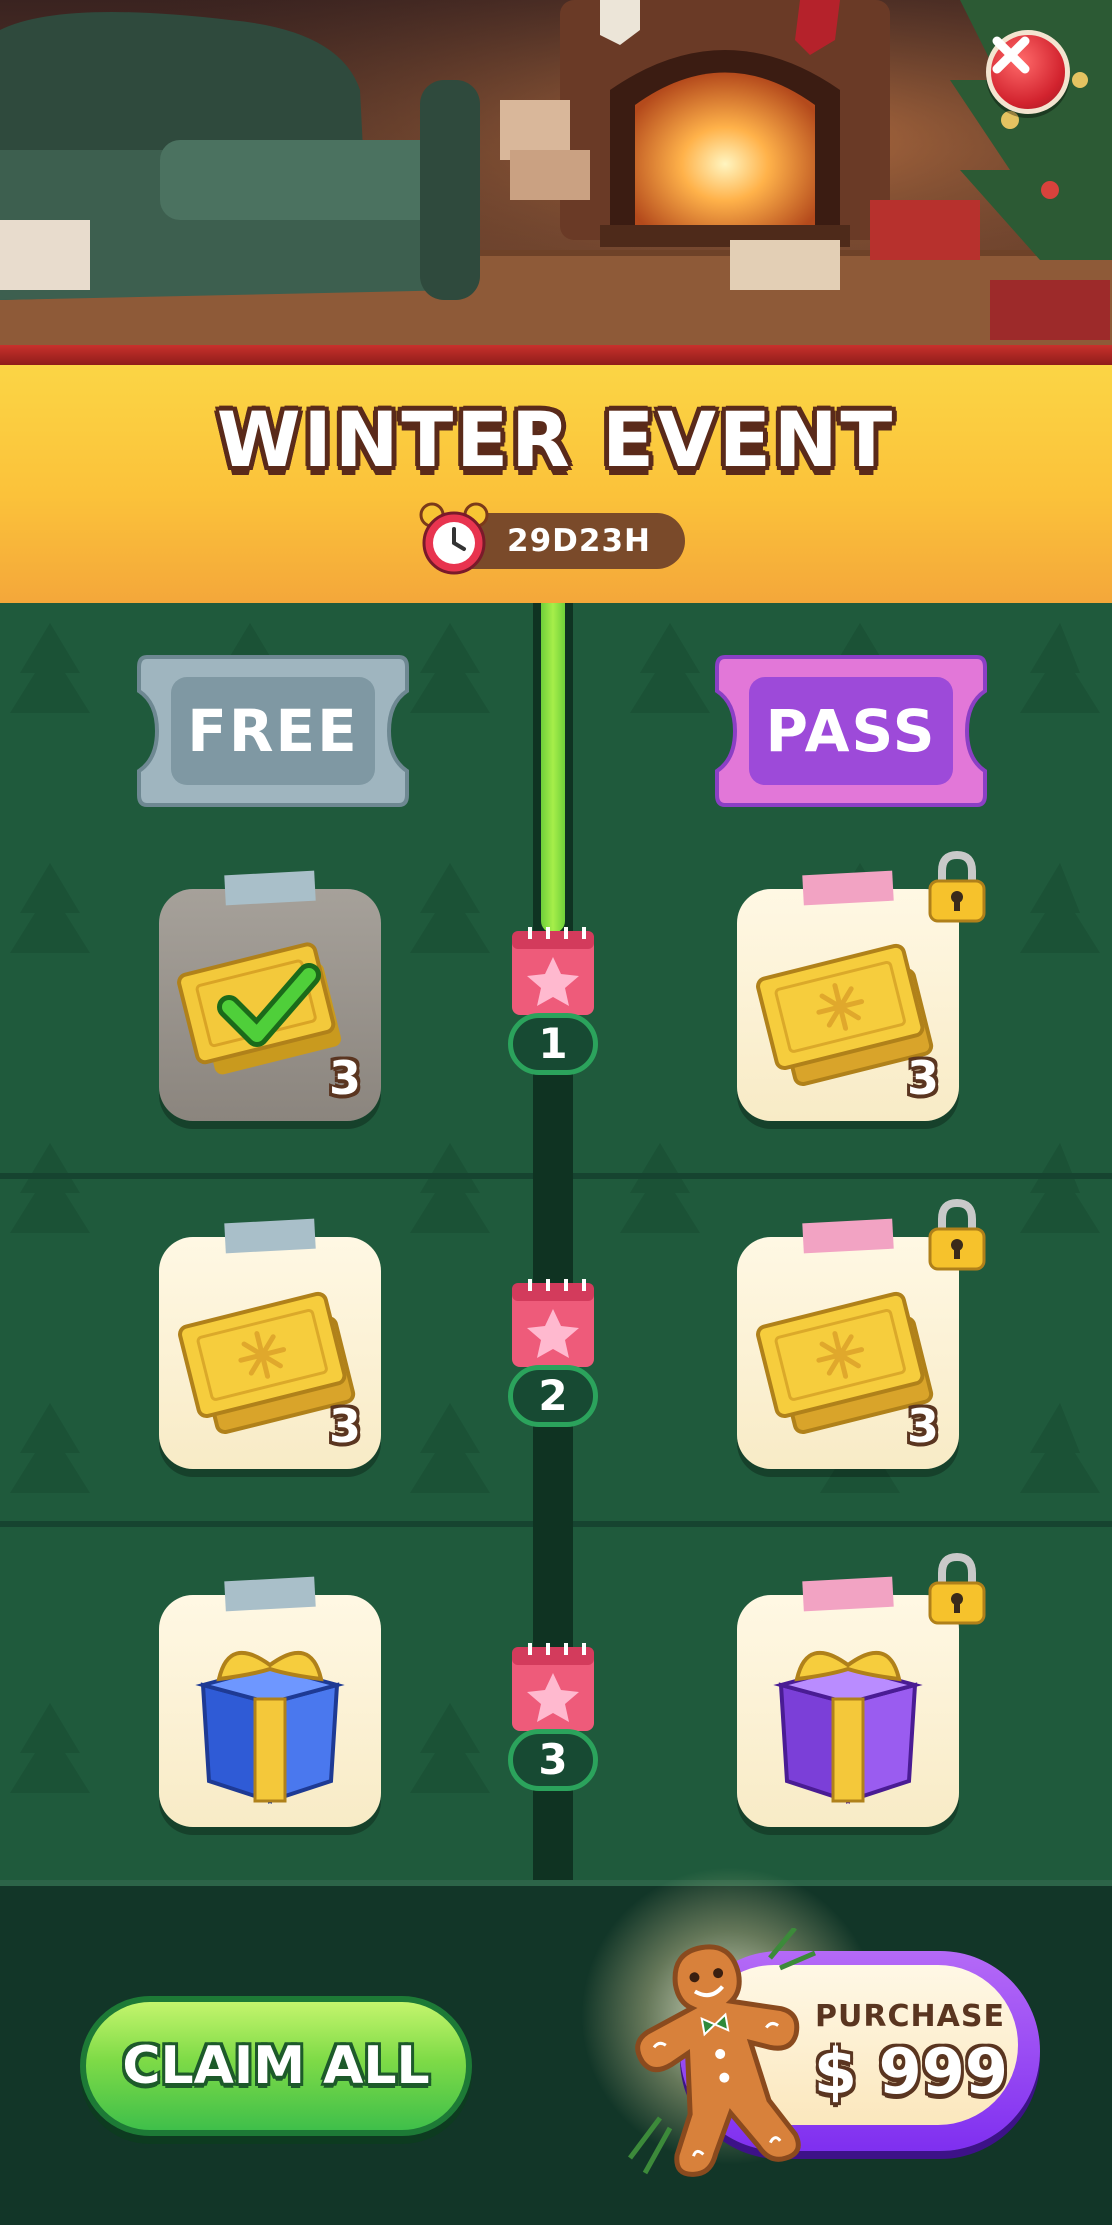 Image resolution: width=1112 pixels, height=2225 pixels. What do you see at coordinates (848, 1727) in the screenshot?
I see `purple-gift-box-icon` at bounding box center [848, 1727].